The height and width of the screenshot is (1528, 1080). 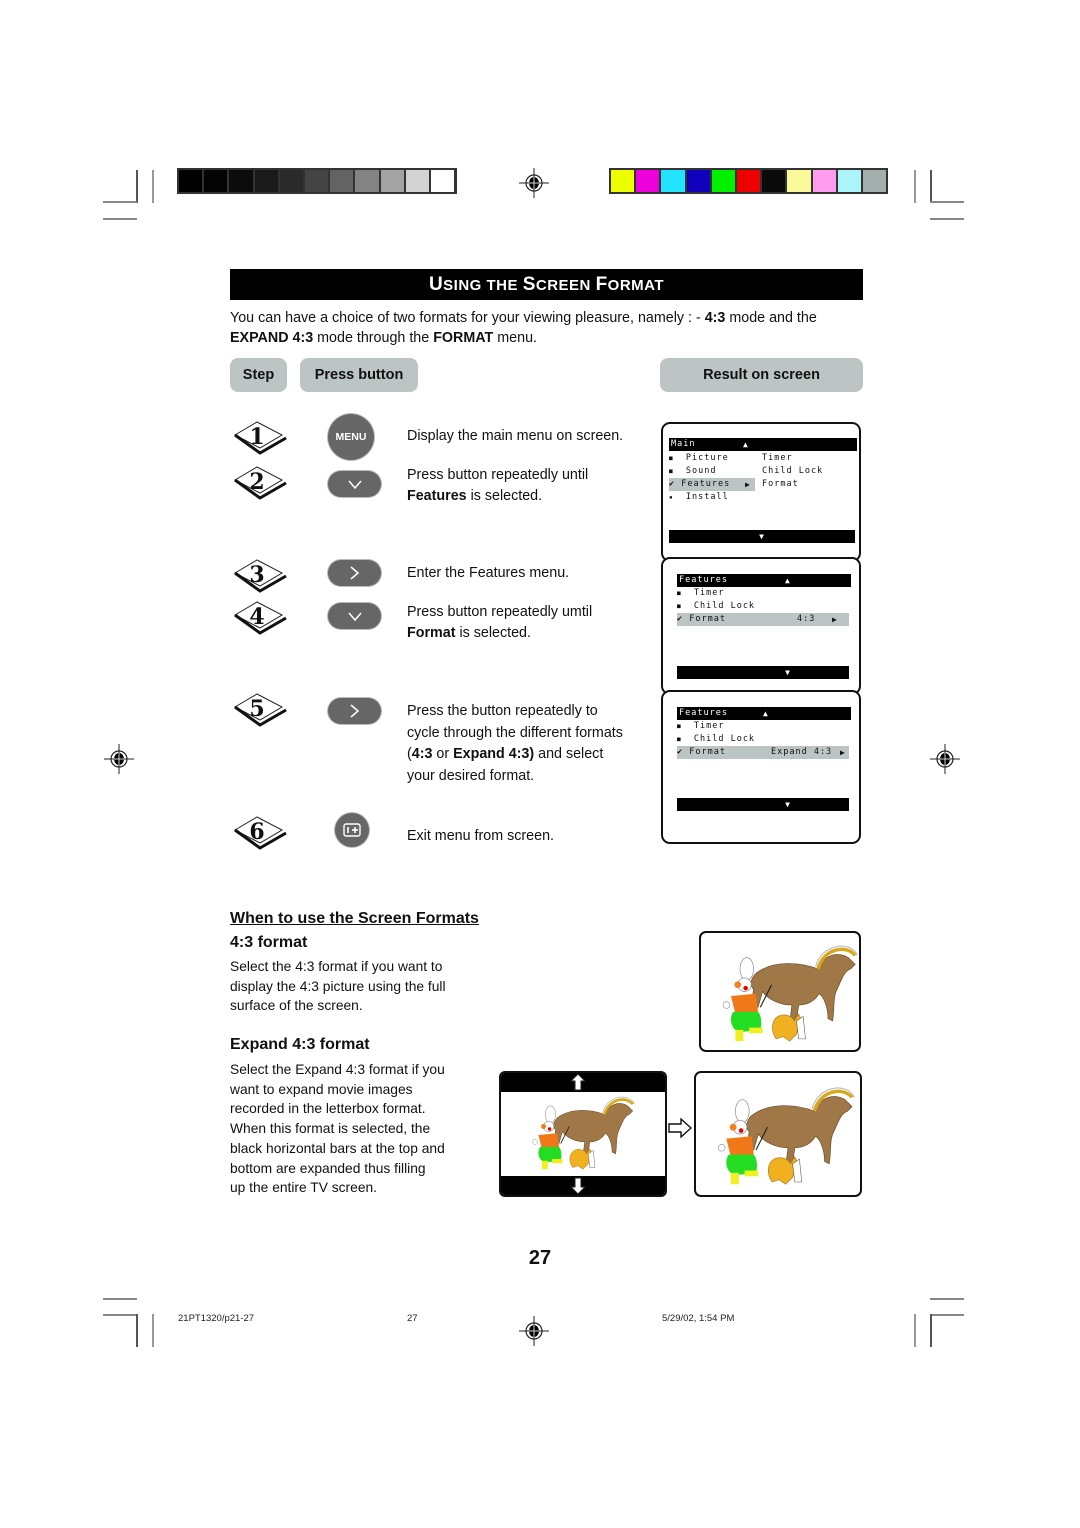 I want to click on osd-item-label: Picture, so click(x=707, y=458).